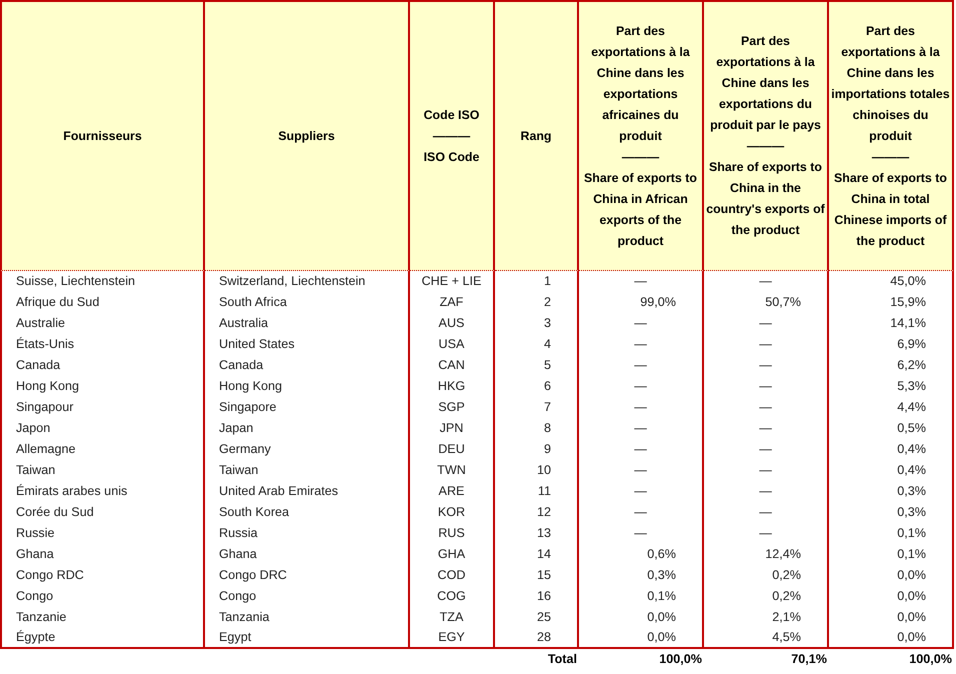 Image resolution: width=956 pixels, height=674 pixels. Describe the element at coordinates (547, 386) in the screenshot. I see `table-cell-text: 6` at that location.